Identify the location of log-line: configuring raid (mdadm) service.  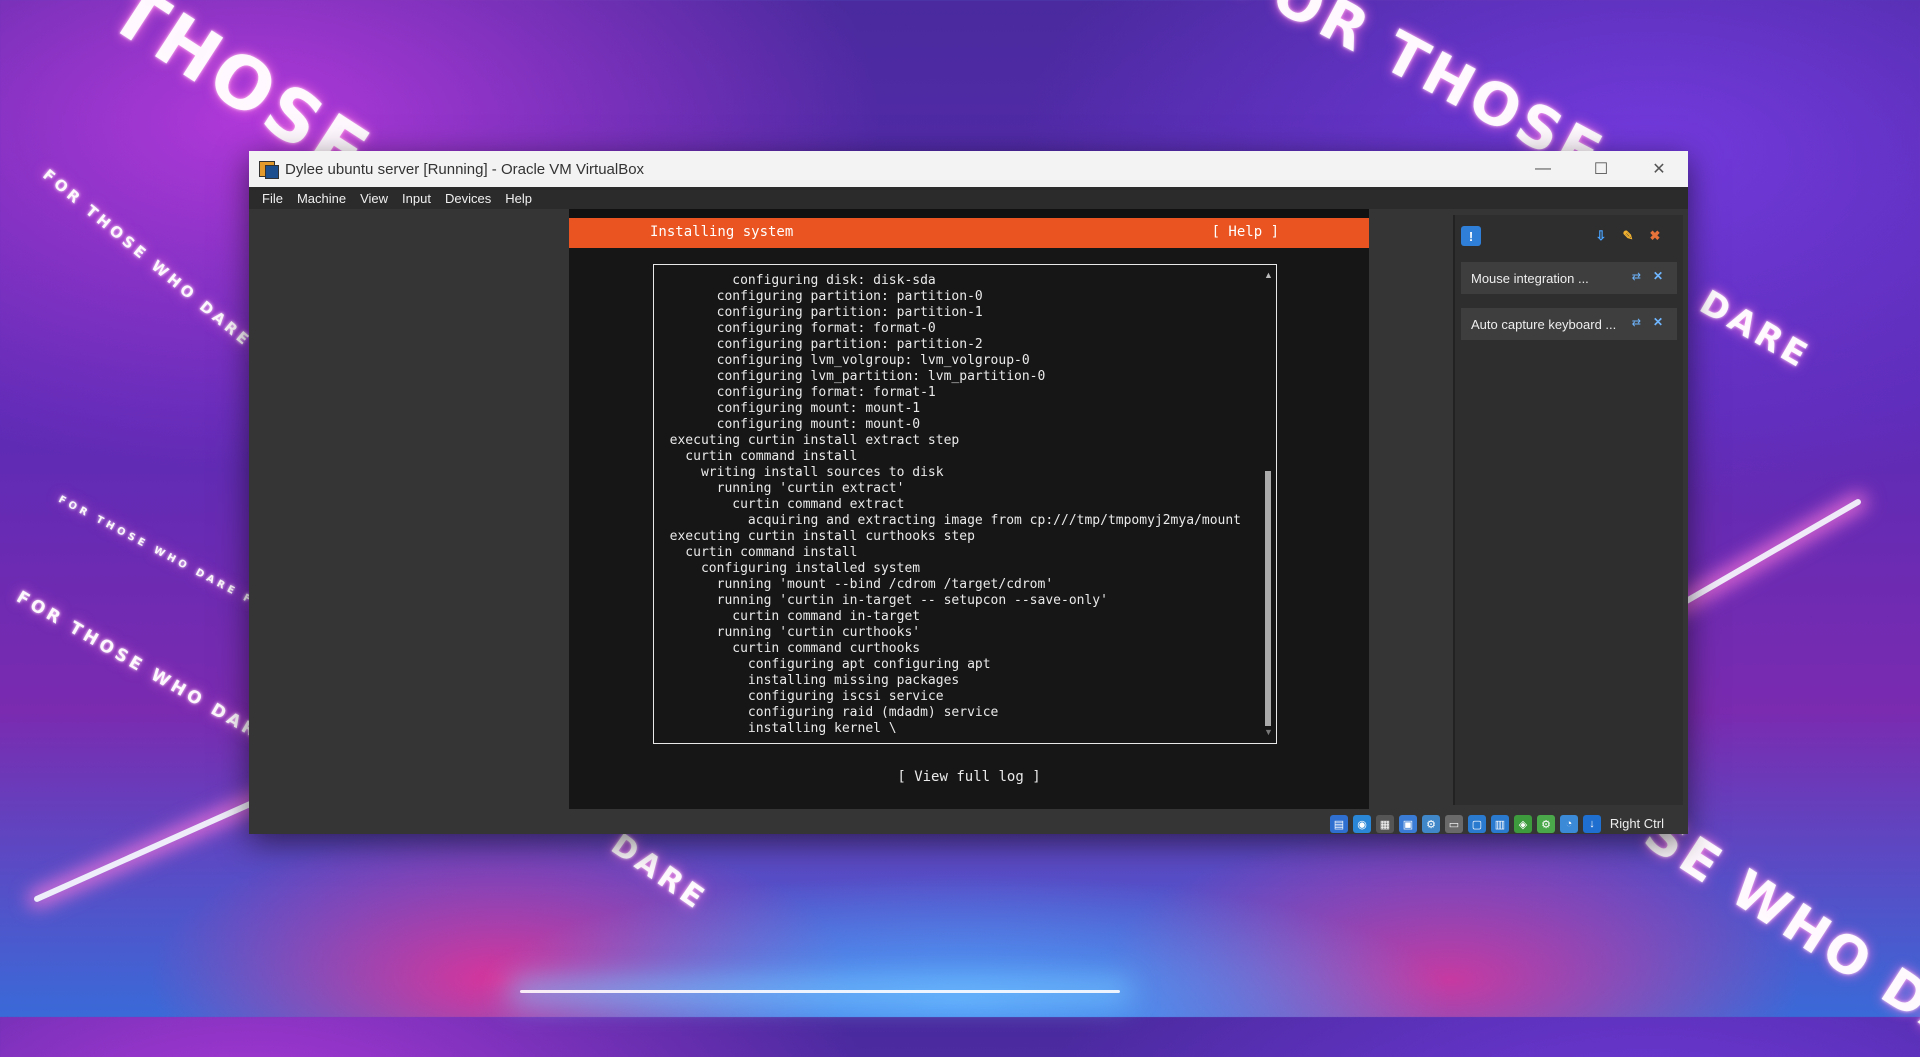
(826, 712).